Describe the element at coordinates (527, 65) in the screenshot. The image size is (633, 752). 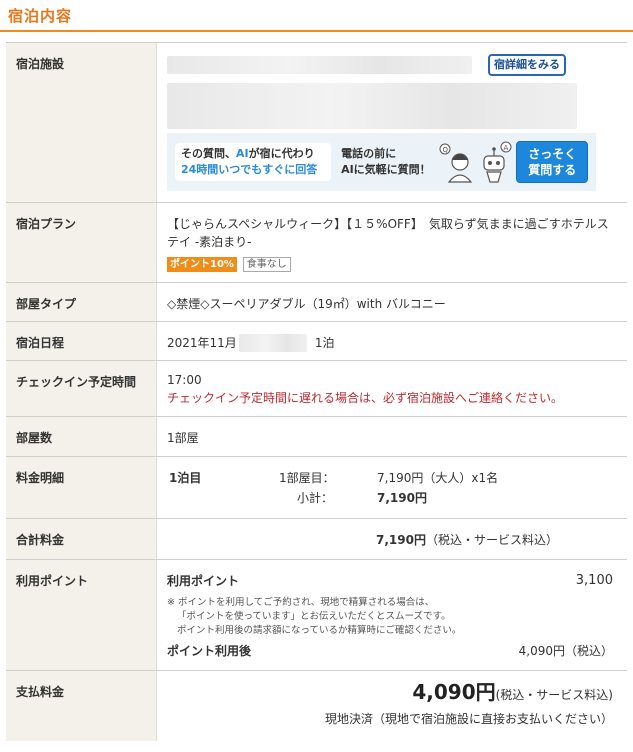
I see `facility-detail-button: 宿詳細をみる` at that location.